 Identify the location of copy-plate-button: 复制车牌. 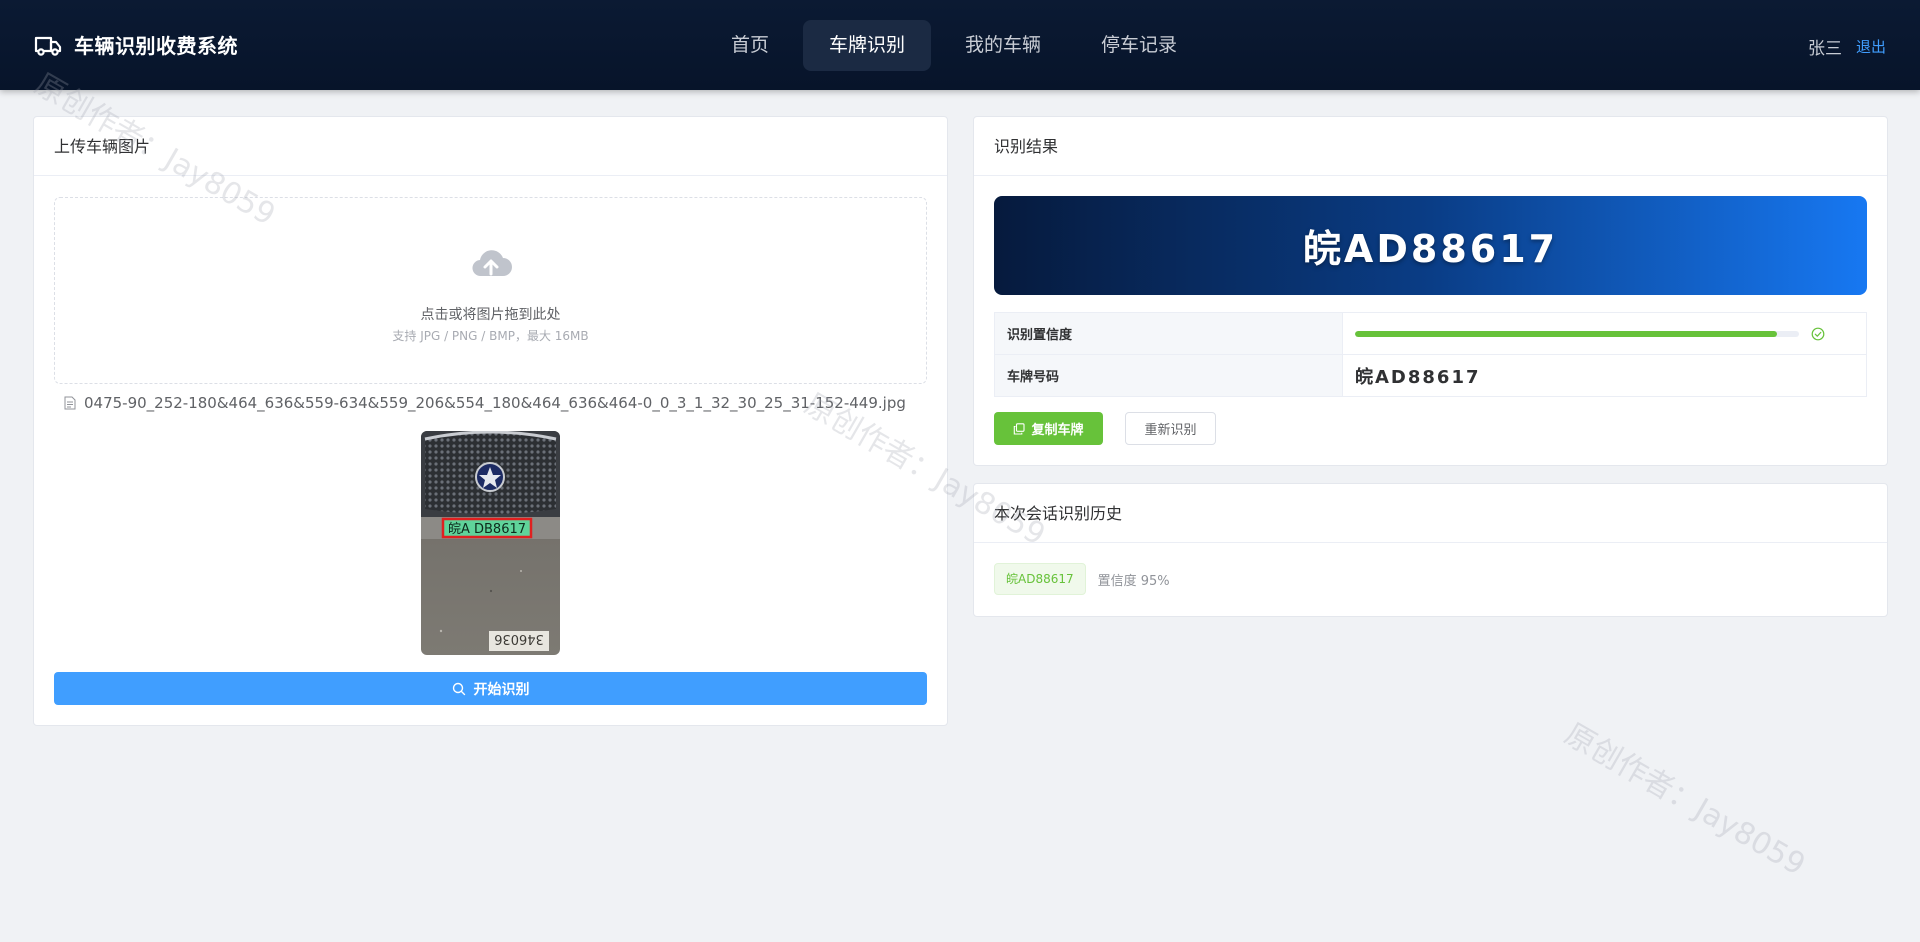
(1048, 428).